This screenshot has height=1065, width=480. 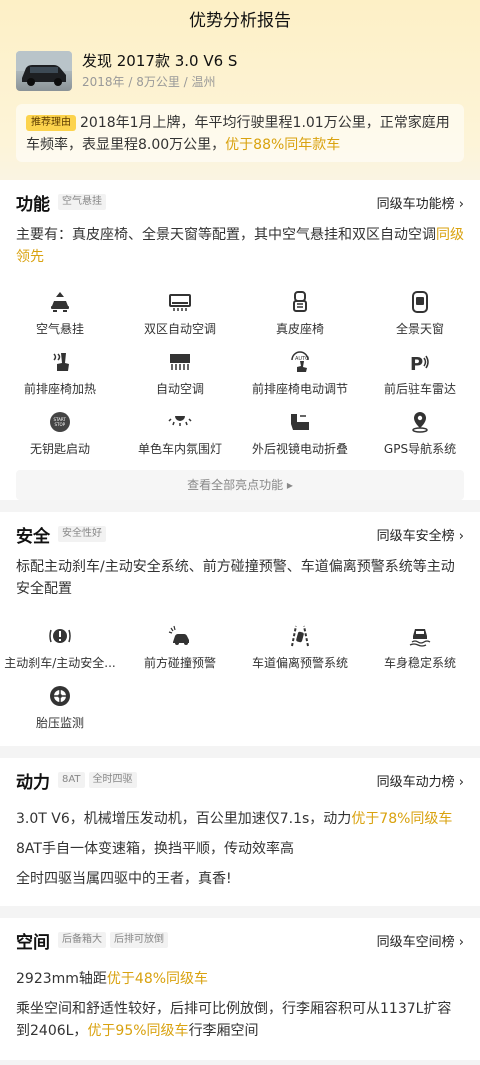 I want to click on space-rank-link: 同级车空间榜 ›, so click(x=420, y=940).